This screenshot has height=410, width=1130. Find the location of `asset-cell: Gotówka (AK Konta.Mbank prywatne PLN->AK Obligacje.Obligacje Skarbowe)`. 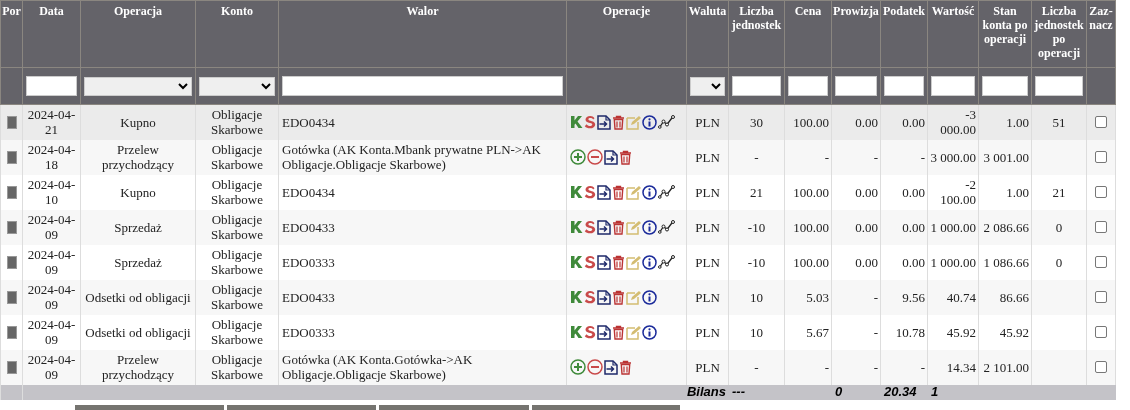

asset-cell: Gotówka (AK Konta.Mbank prywatne PLN->AK Obligacje.Obligacje Skarbowe) is located at coordinates (411, 157).